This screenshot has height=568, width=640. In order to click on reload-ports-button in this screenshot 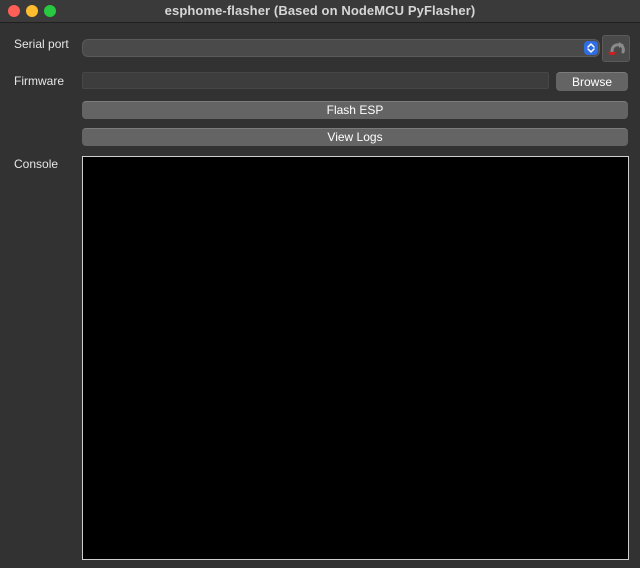, I will do `click(616, 48)`.